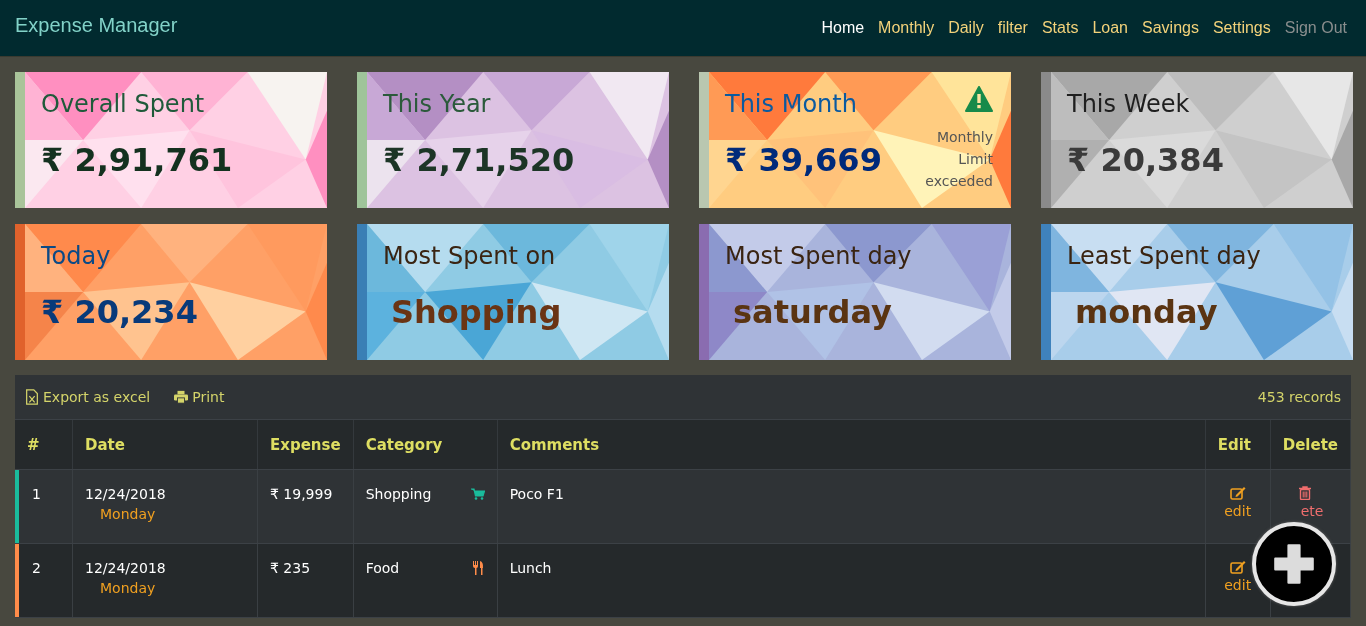 This screenshot has width=1366, height=626. I want to click on row-number: 1, so click(36, 494).